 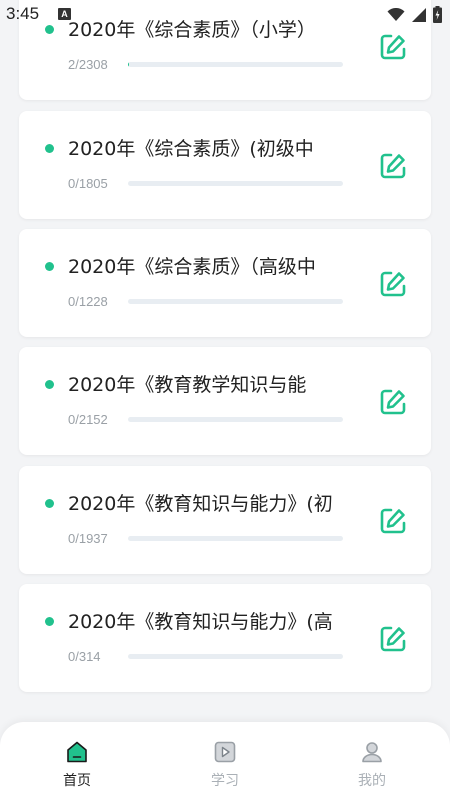 What do you see at coordinates (225, 15) in the screenshot?
I see `status-bar: 3:45 A` at bounding box center [225, 15].